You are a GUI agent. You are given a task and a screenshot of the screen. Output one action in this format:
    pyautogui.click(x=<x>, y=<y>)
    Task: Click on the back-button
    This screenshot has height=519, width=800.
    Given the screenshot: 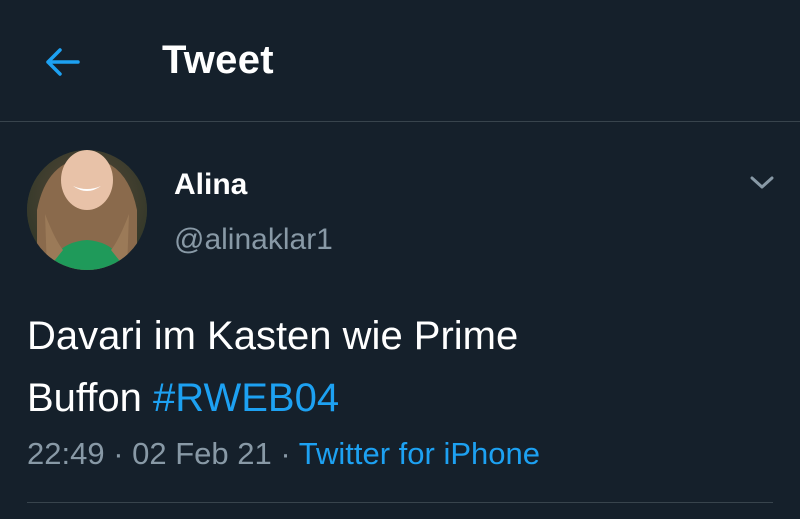 What is the action you would take?
    pyautogui.click(x=62, y=62)
    